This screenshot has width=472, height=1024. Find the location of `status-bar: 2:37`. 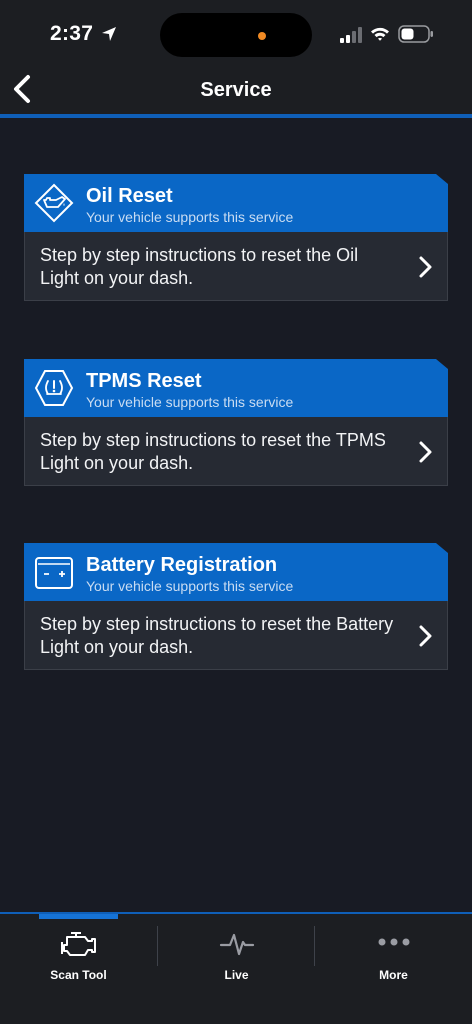

status-bar: 2:37 is located at coordinates (236, 32).